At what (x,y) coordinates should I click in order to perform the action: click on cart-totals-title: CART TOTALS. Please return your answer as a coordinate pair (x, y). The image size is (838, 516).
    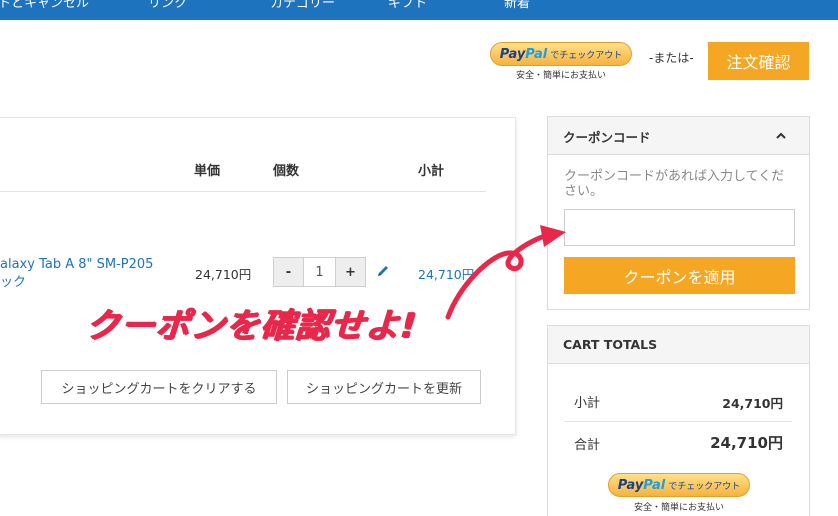
    Looking at the image, I should click on (610, 344).